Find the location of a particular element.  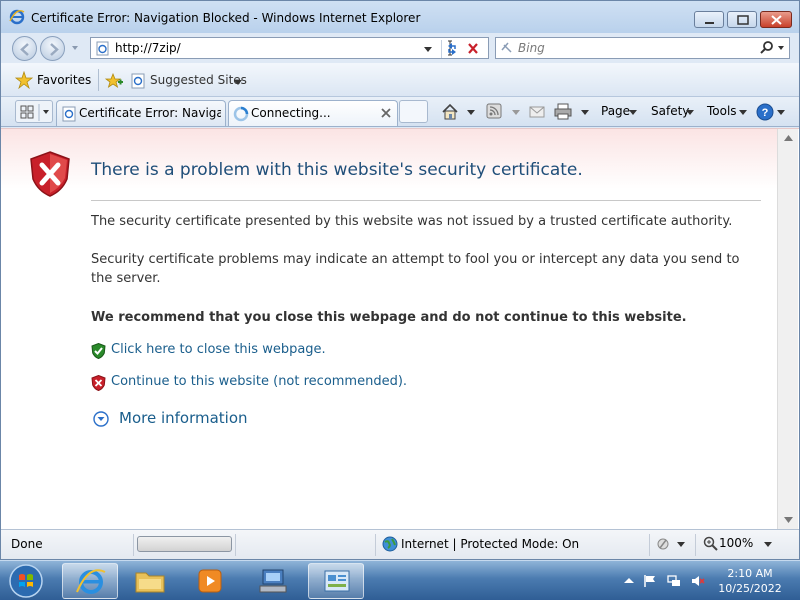

popup-blocker-icon is located at coordinates (671, 544).